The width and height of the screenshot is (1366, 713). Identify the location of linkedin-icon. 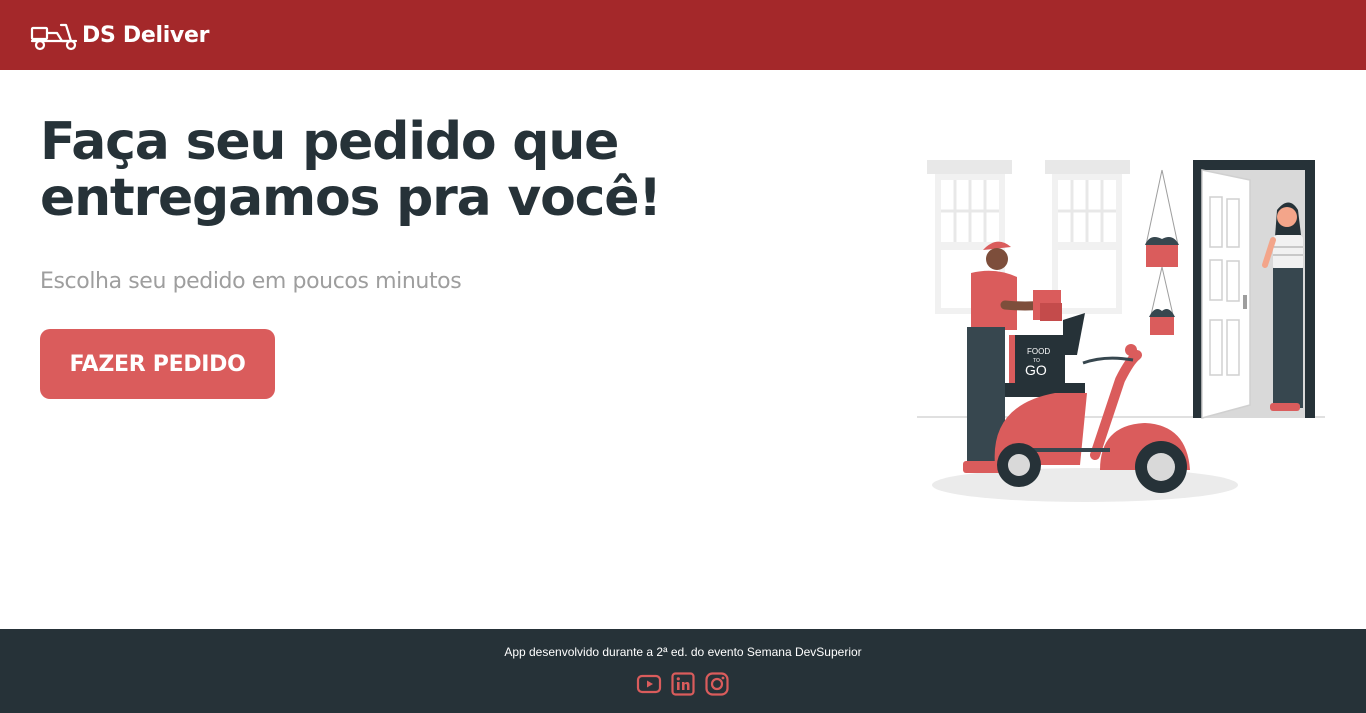
(683, 684).